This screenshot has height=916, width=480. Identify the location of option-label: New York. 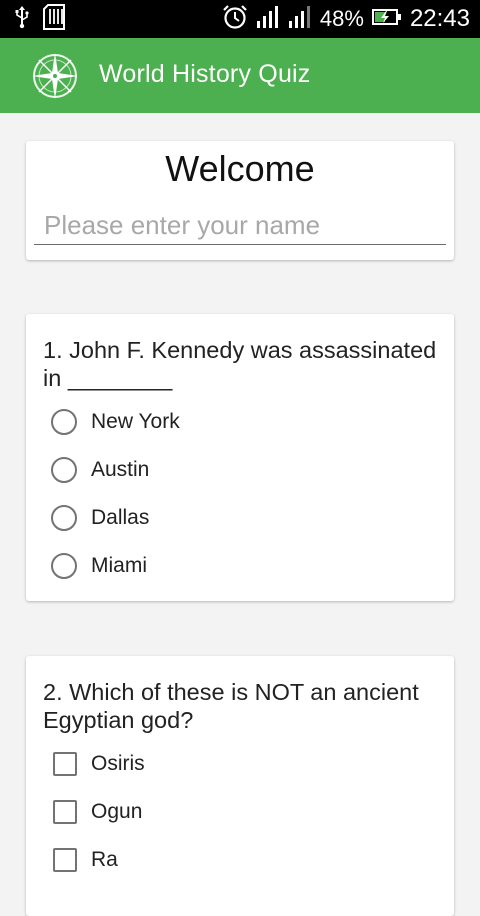
(135, 421).